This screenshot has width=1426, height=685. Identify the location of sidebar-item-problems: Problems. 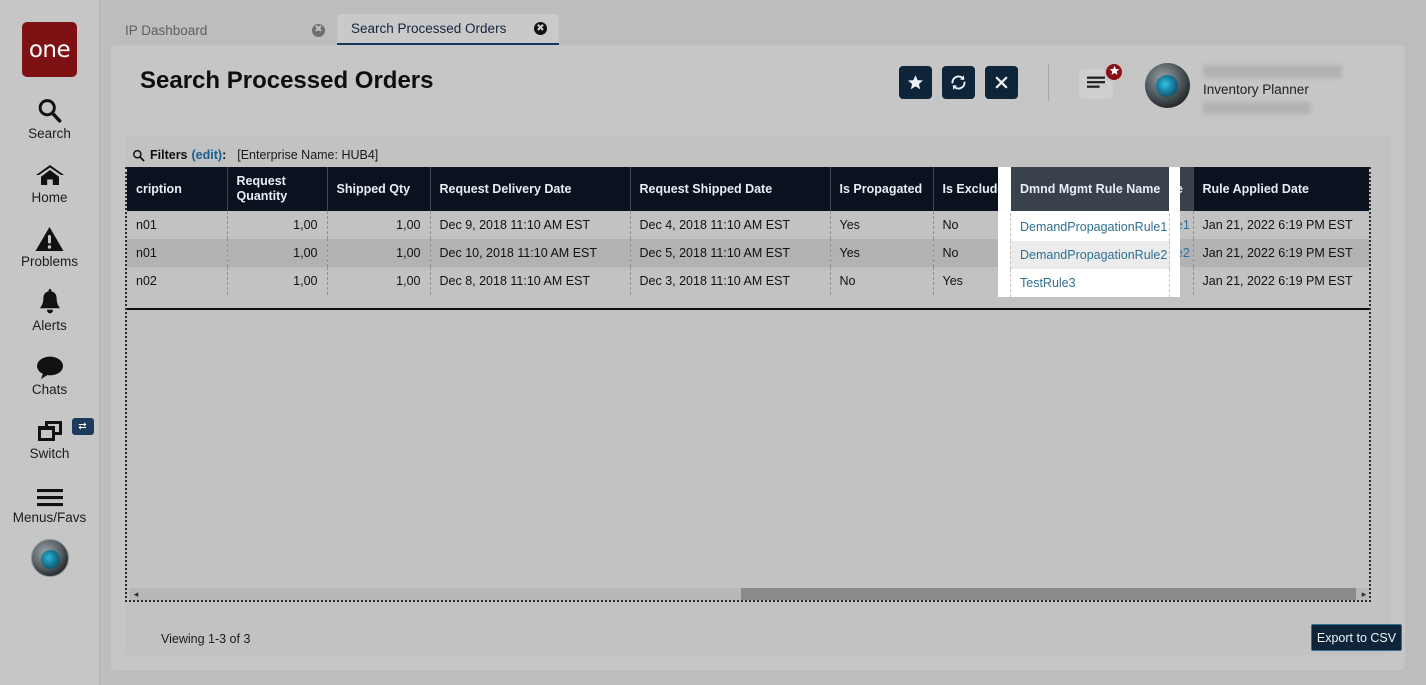
(50, 245).